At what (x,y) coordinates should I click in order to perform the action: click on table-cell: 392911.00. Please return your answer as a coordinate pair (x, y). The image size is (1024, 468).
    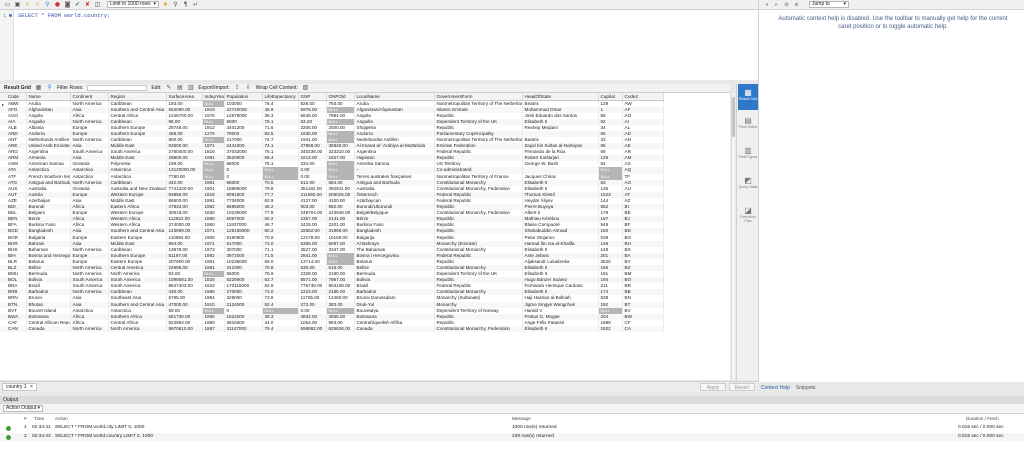
    Looking at the image, I should click on (340, 188).